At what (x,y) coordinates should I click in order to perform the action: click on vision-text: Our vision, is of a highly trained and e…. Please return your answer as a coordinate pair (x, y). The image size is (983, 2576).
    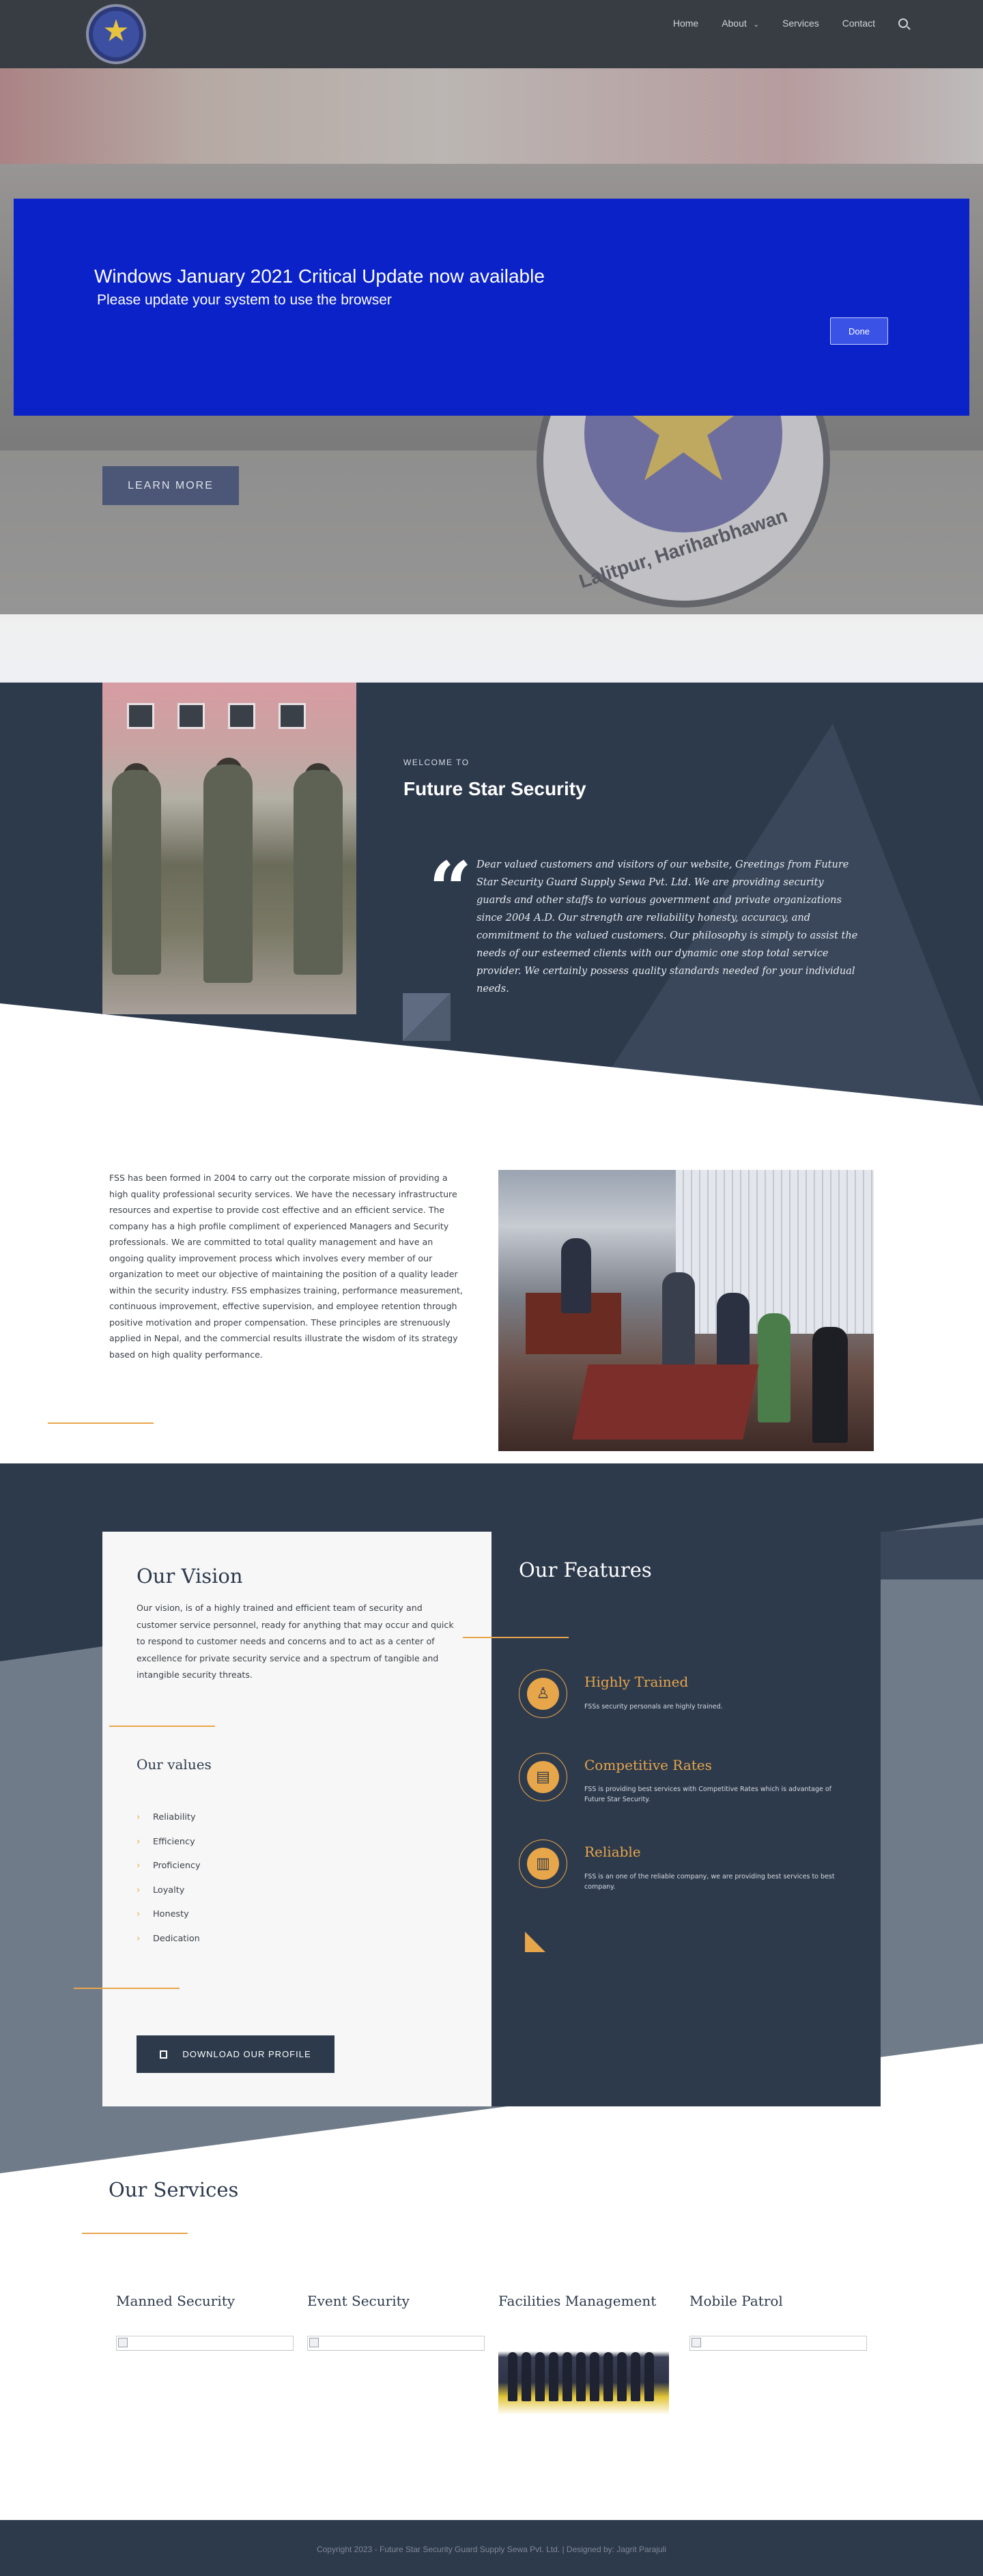
    Looking at the image, I should click on (295, 1641).